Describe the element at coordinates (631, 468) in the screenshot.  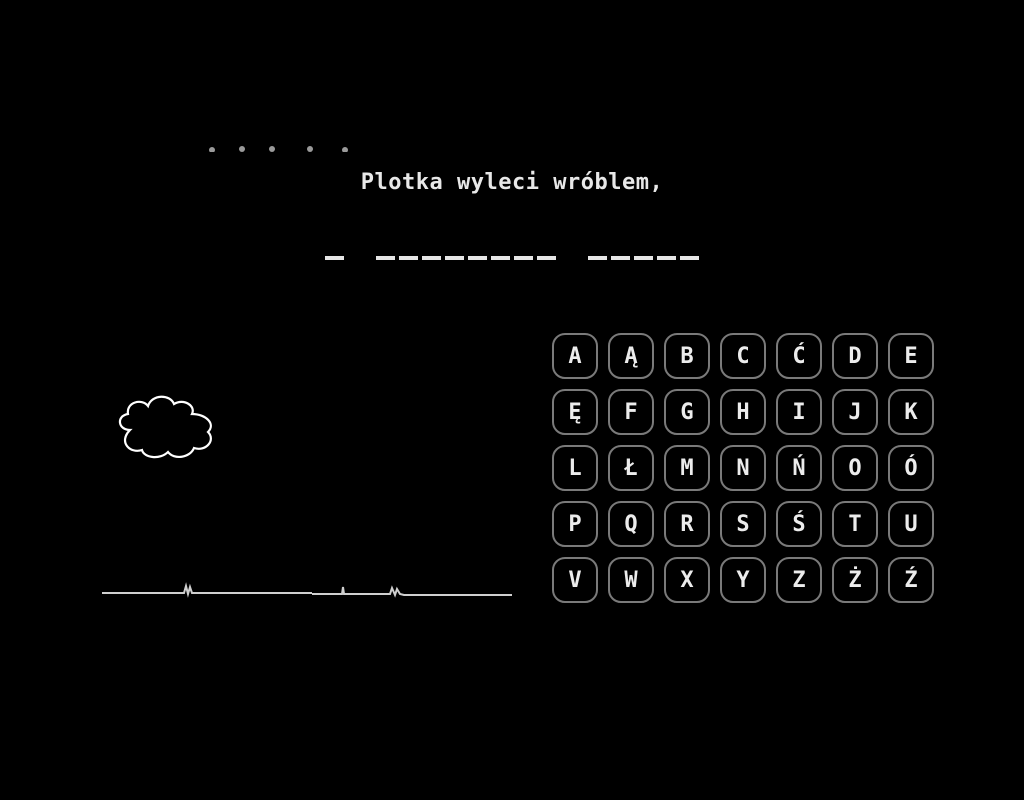
I see `letter-key: Ł` at that location.